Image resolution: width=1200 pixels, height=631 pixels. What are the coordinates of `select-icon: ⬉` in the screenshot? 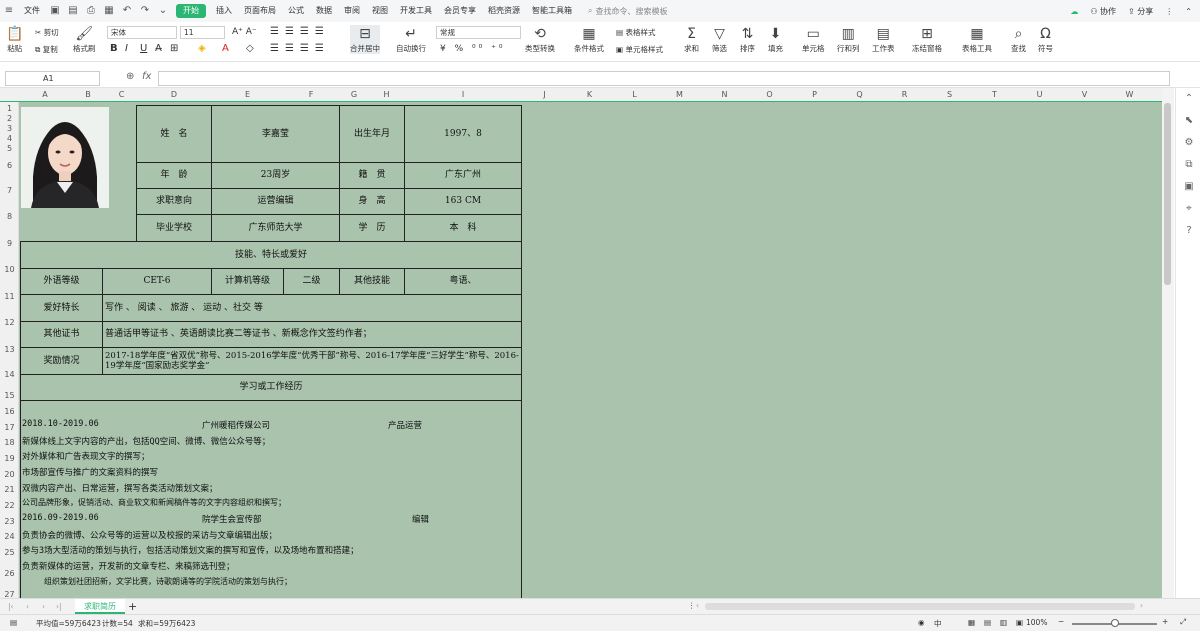 It's located at (1189, 121).